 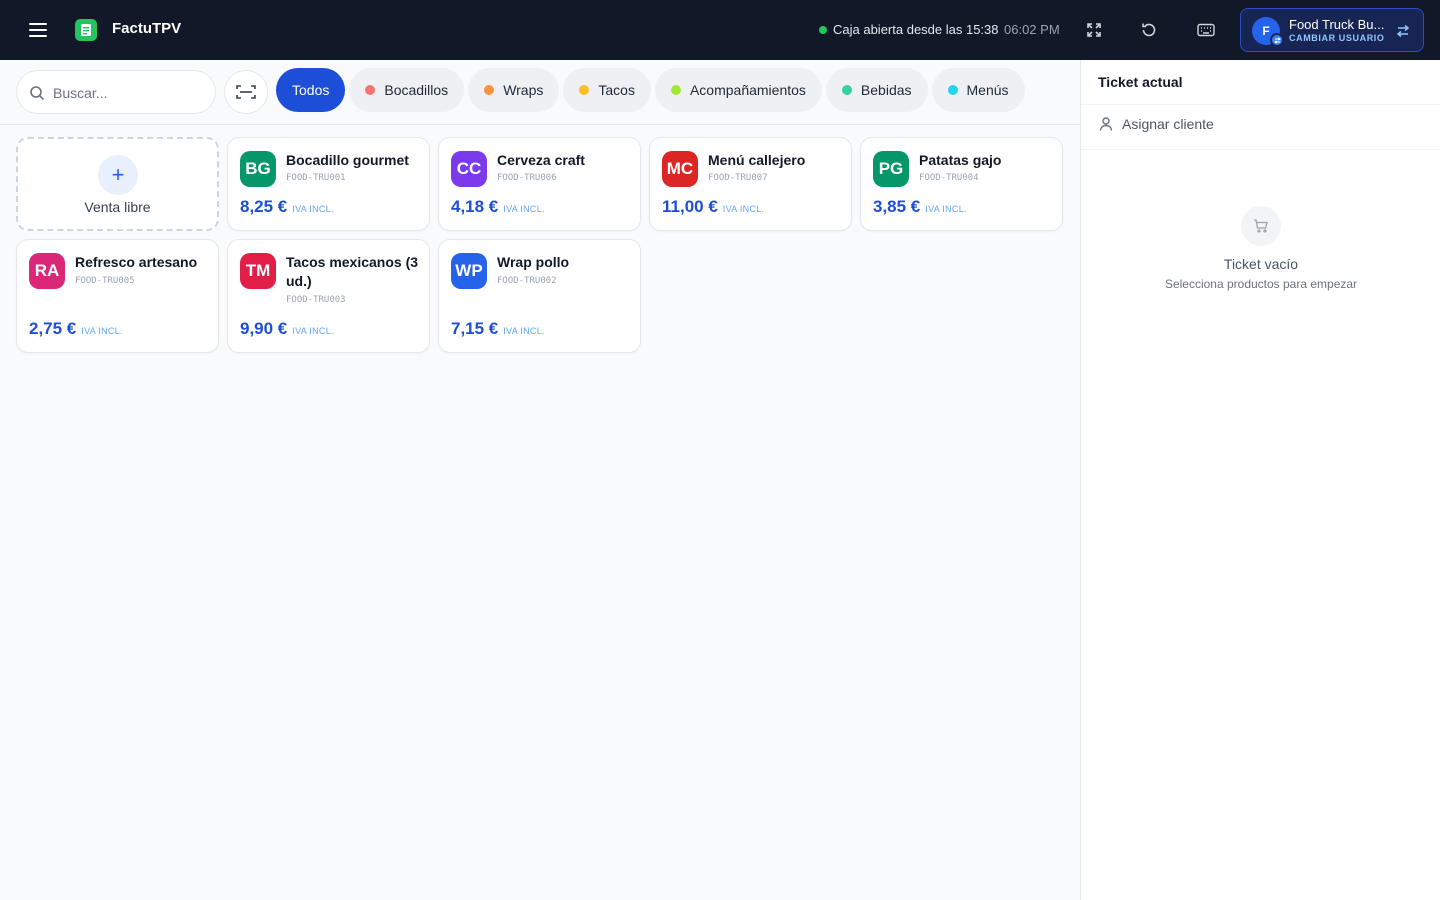 What do you see at coordinates (1261, 264) in the screenshot?
I see `empty-ticket-title: Ticket vacío` at bounding box center [1261, 264].